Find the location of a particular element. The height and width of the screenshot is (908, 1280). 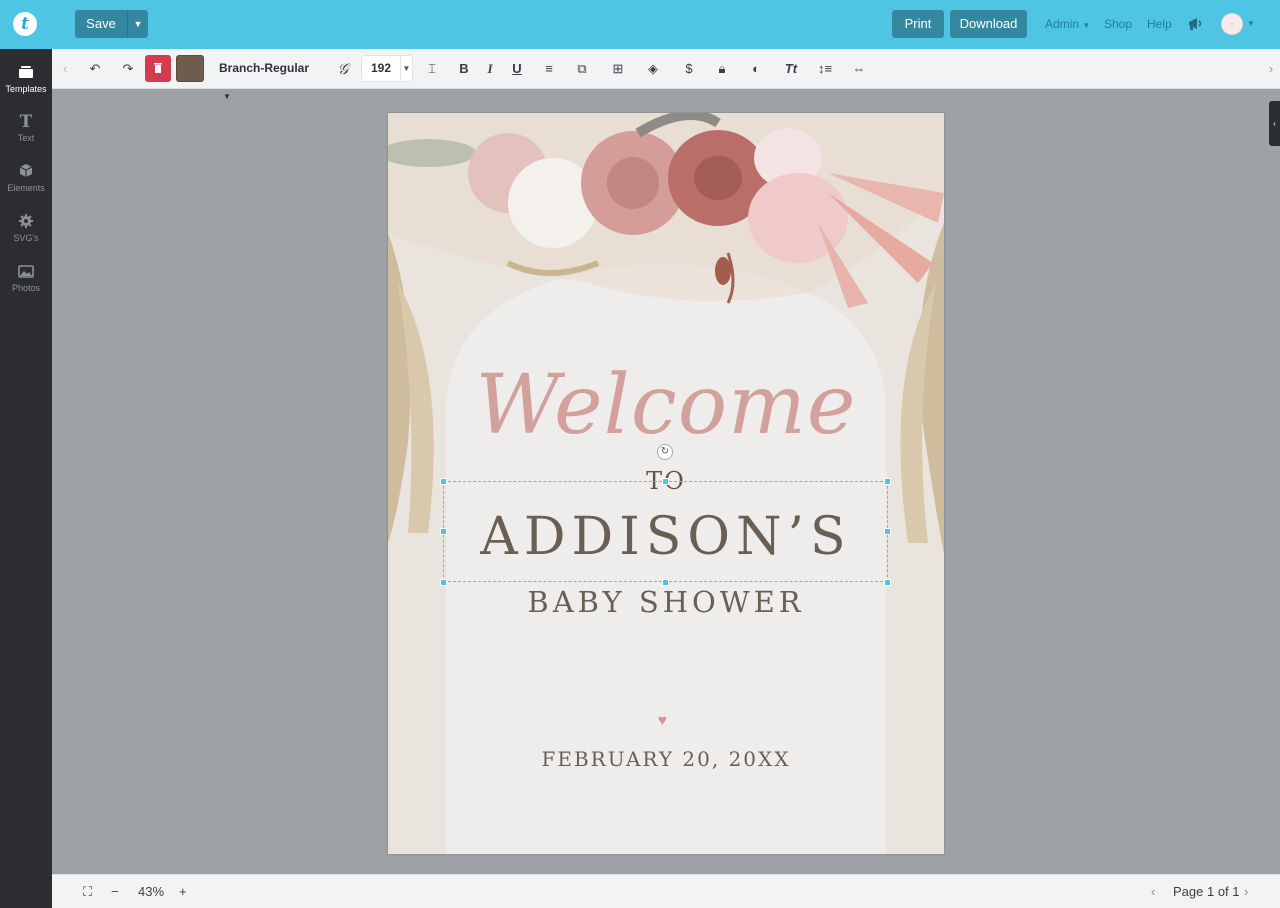

help-link: Help is located at coordinates (1159, 24).